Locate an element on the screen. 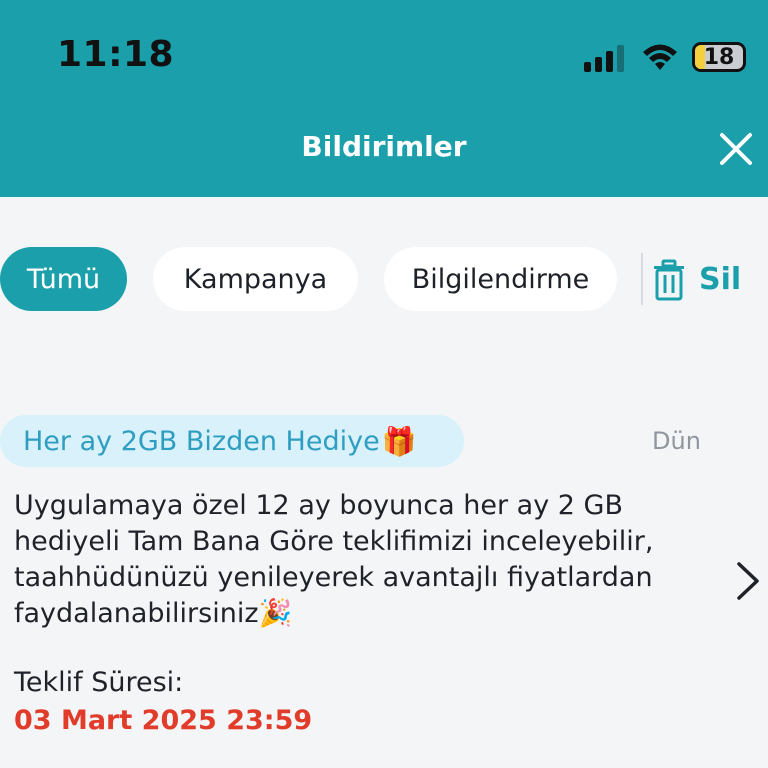 Image resolution: width=768 pixels, height=768 pixels. offer-duration-label: Teklif Süresi: is located at coordinates (99, 682).